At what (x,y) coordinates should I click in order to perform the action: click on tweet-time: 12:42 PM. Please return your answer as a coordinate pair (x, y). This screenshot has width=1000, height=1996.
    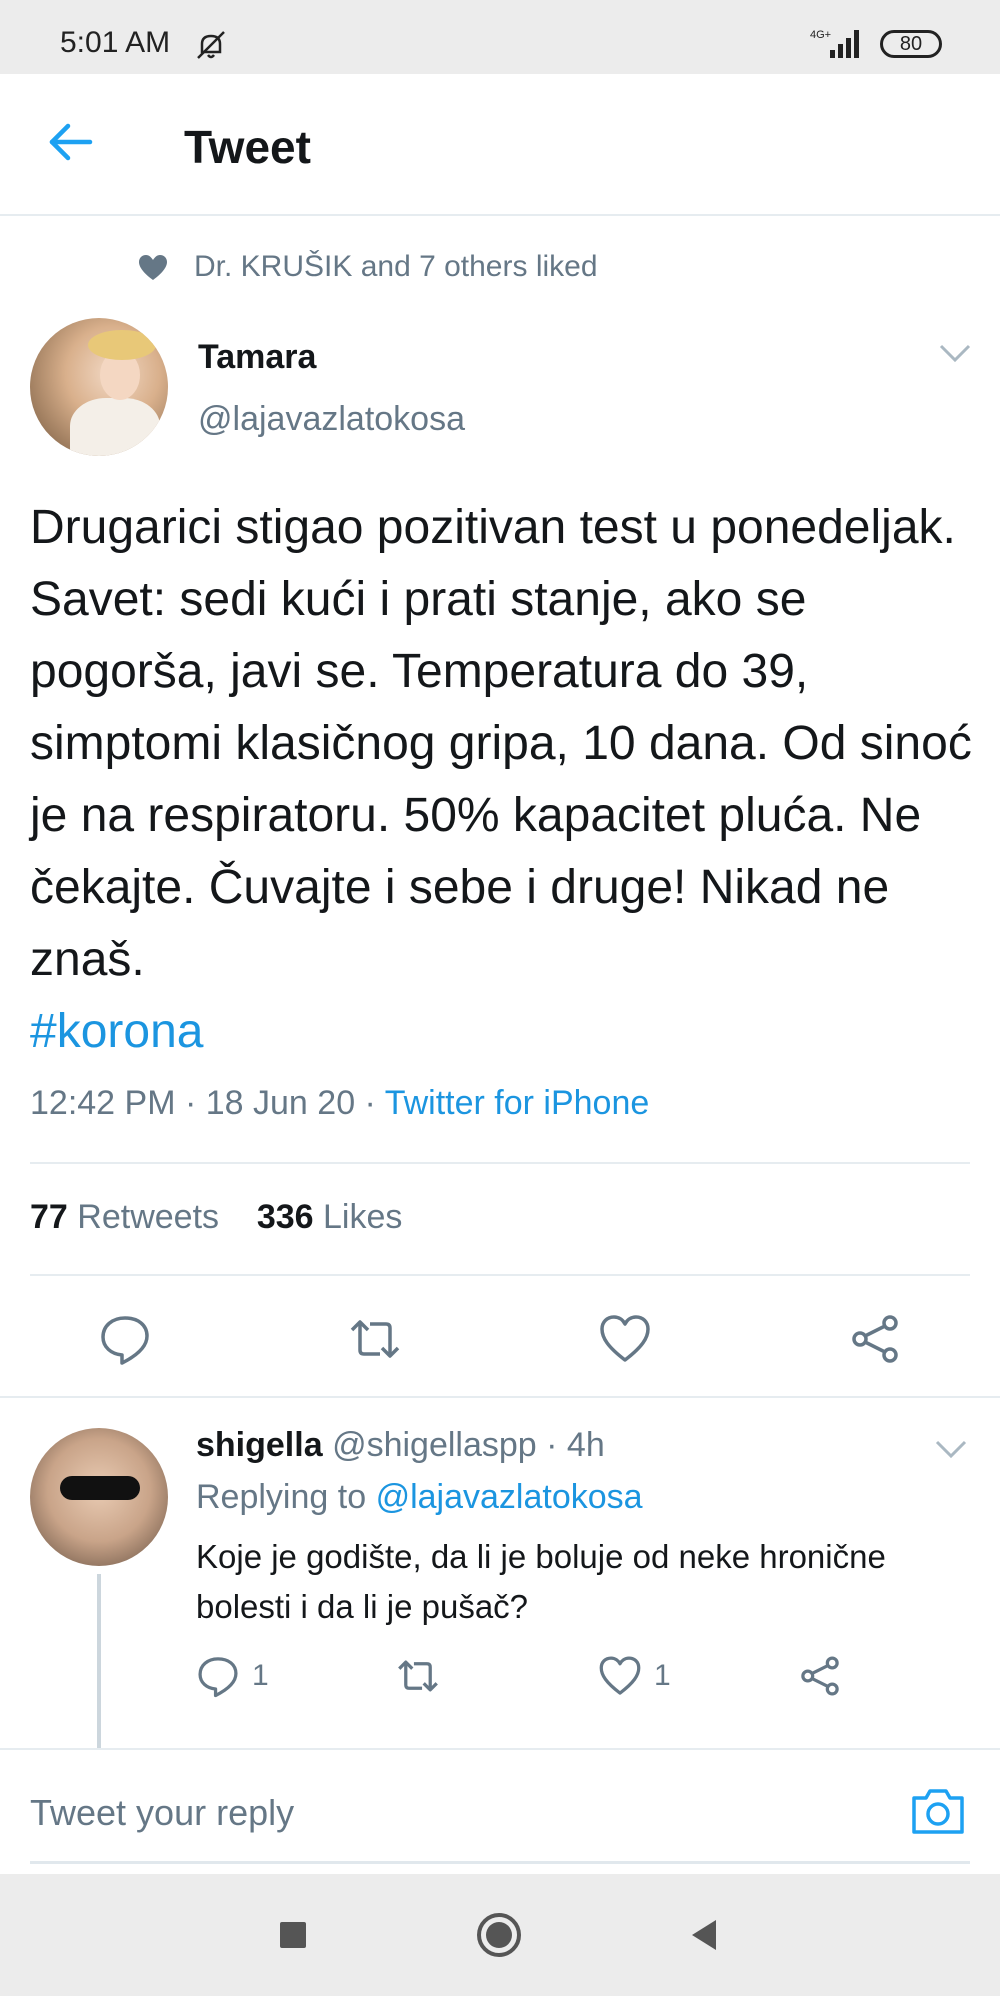
    Looking at the image, I should click on (103, 1103).